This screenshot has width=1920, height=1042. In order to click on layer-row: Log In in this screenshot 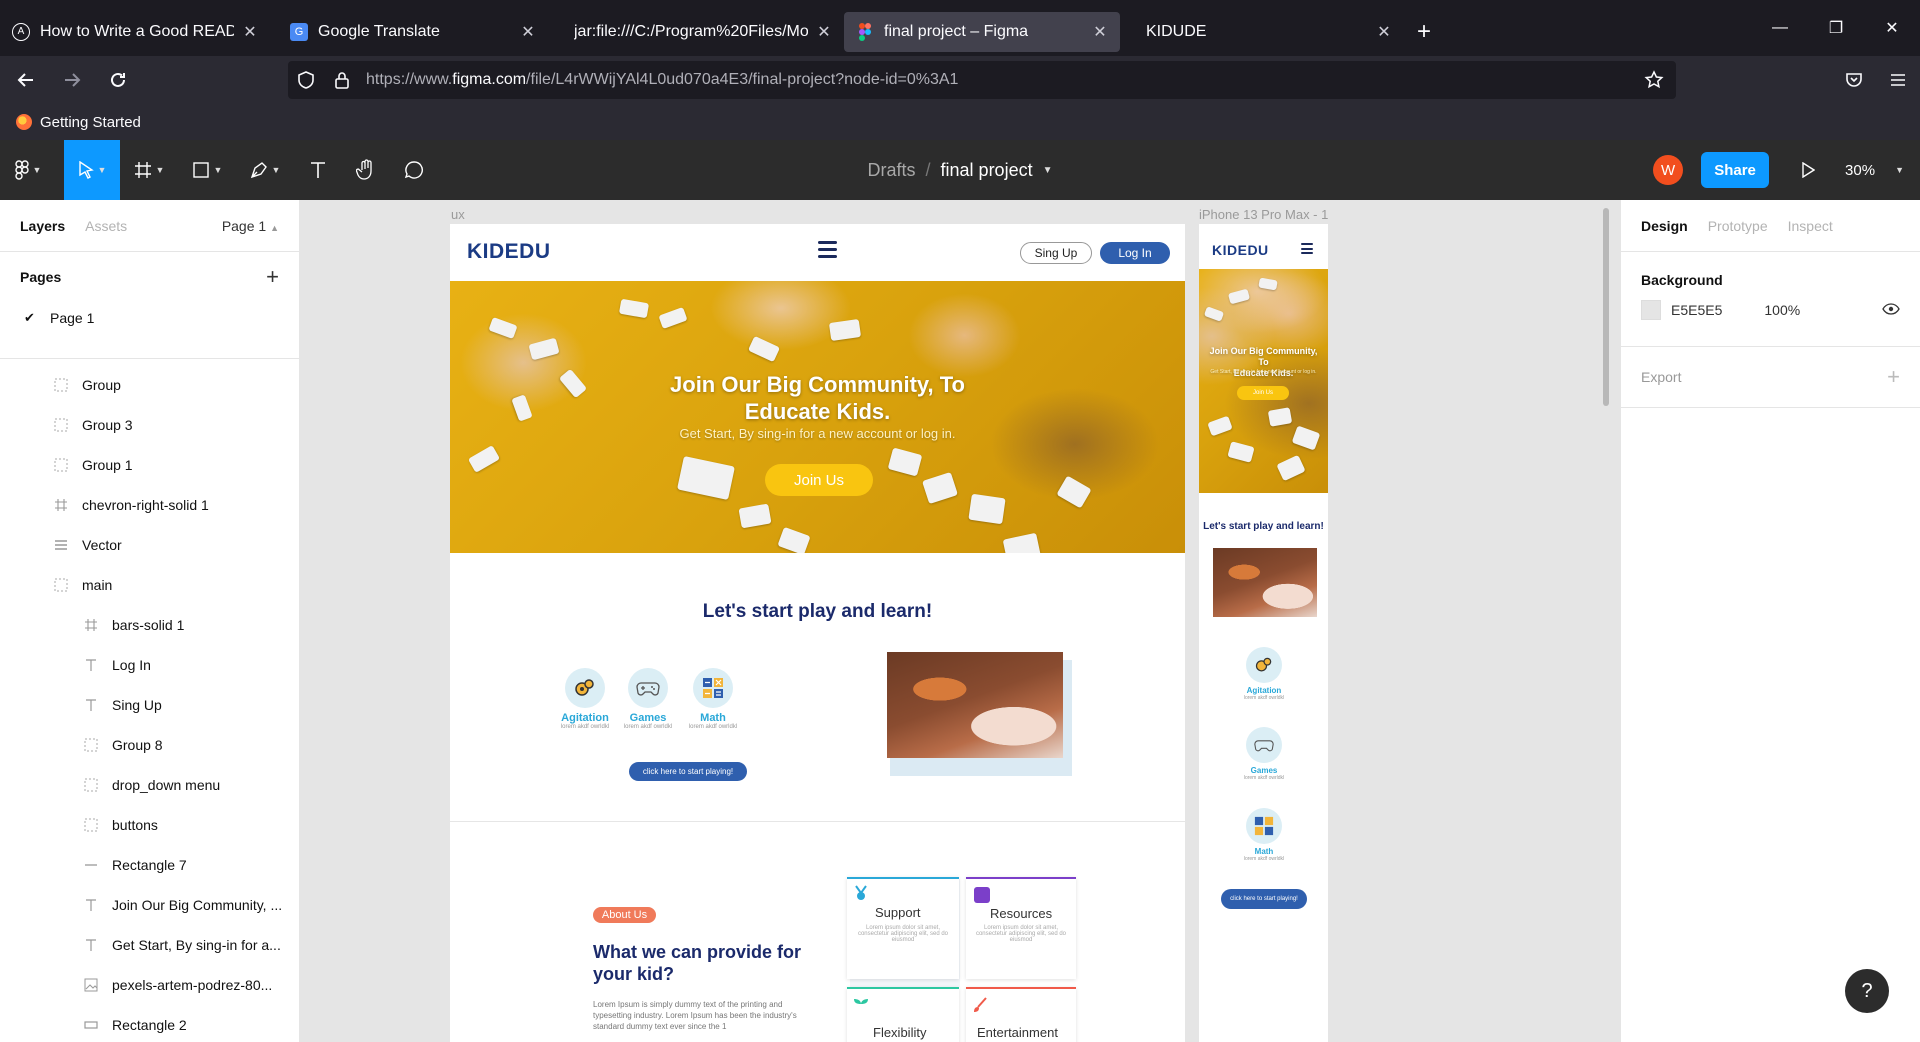, I will do `click(149, 665)`.